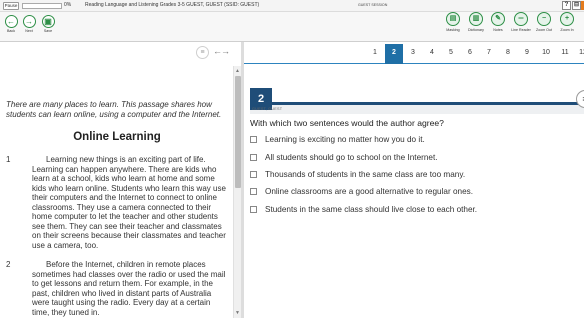 The height and width of the screenshot is (318, 584). I want to click on question-number-button: 3, so click(413, 53).